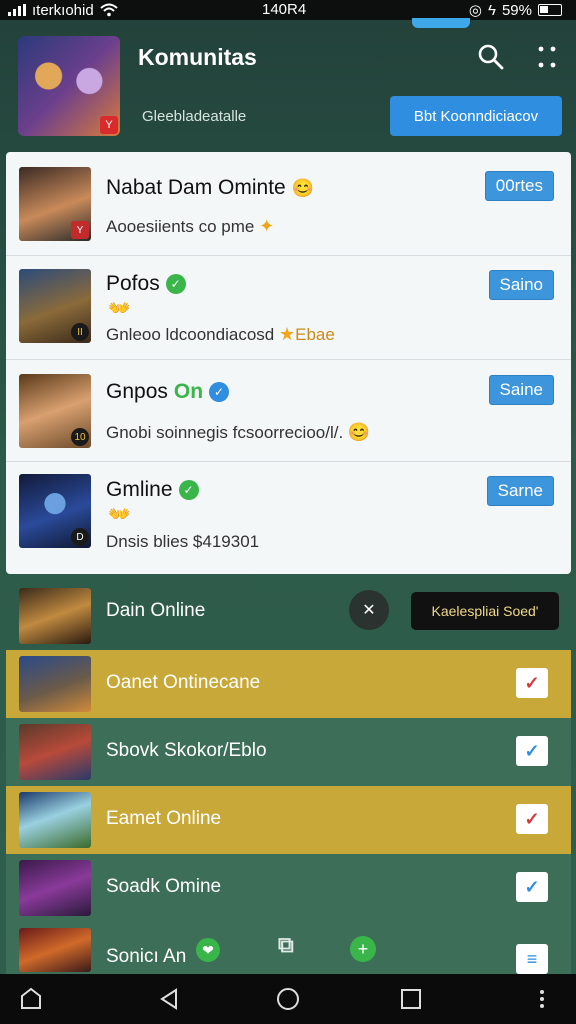 The image size is (576, 1024). What do you see at coordinates (519, 186) in the screenshot?
I see `list-item-action-button: 00rtes` at bounding box center [519, 186].